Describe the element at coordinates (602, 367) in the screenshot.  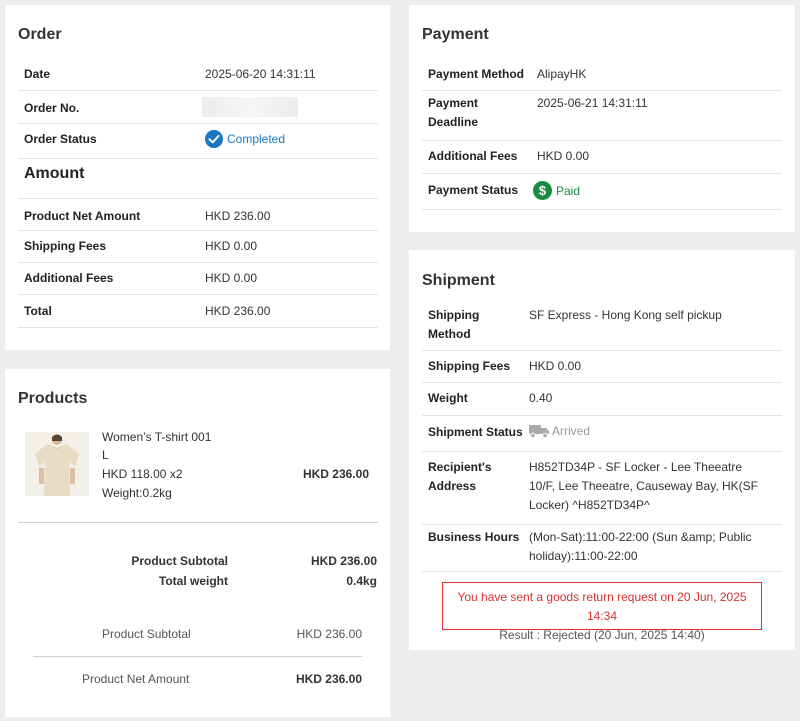
I see `shipment-fees-row: Shipping Fees HKD 0.00` at that location.